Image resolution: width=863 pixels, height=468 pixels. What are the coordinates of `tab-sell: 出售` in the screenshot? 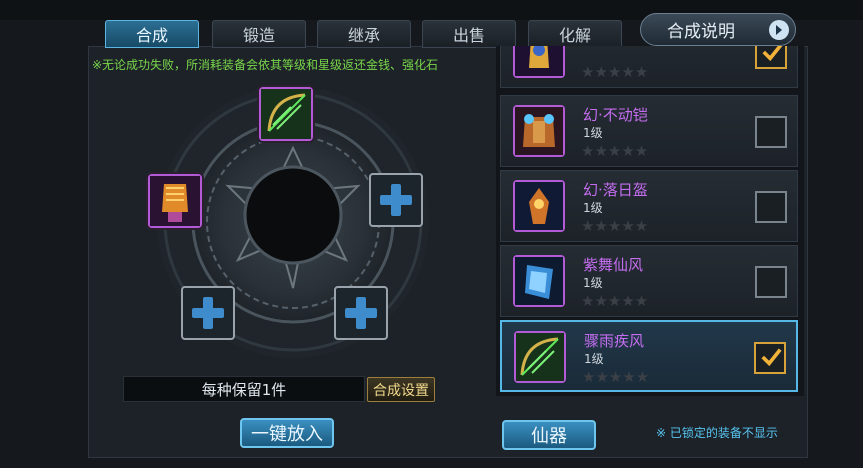 It's located at (469, 34).